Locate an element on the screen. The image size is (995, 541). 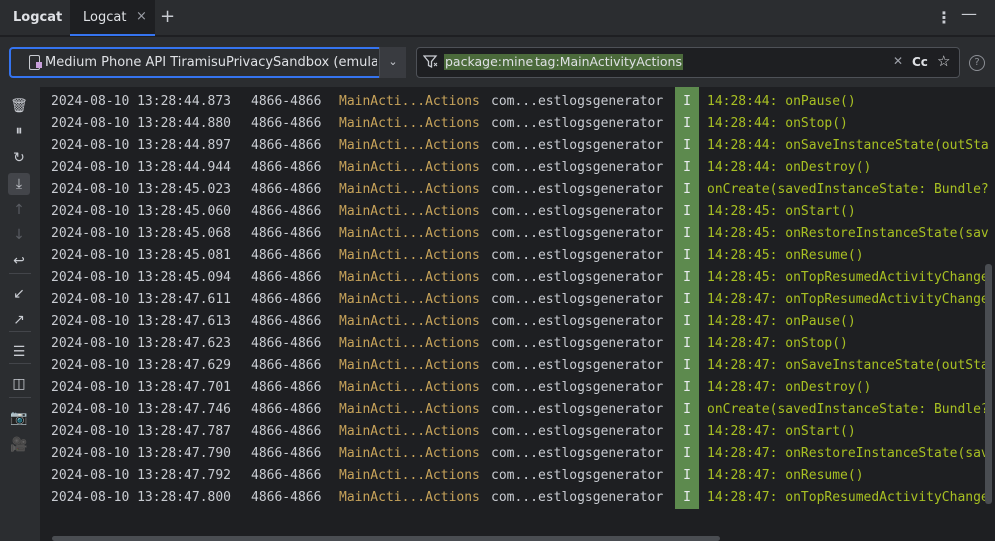
export-icon: ↗ is located at coordinates (19, 320).